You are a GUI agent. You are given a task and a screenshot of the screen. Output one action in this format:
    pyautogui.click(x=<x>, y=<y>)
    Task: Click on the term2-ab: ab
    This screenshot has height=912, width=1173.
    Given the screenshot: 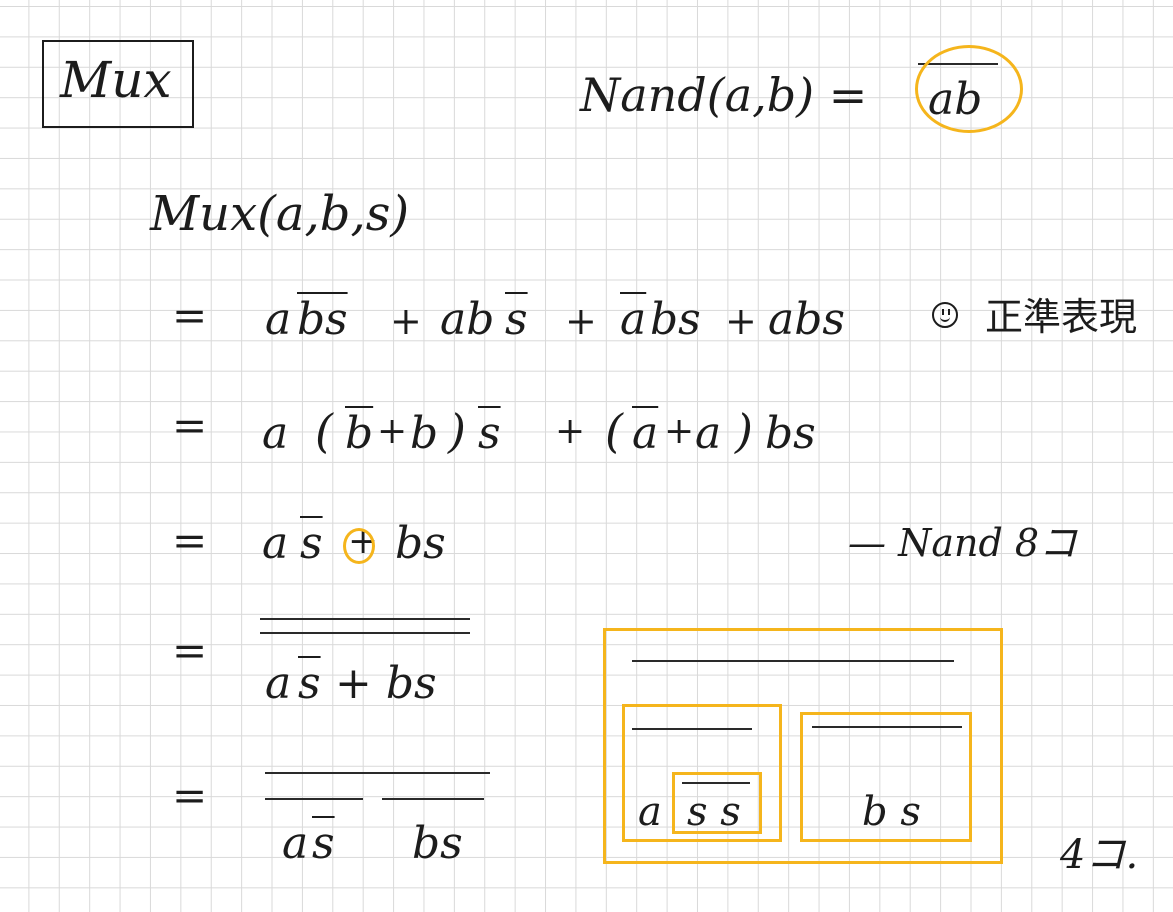 What is the action you would take?
    pyautogui.click(x=467, y=319)
    